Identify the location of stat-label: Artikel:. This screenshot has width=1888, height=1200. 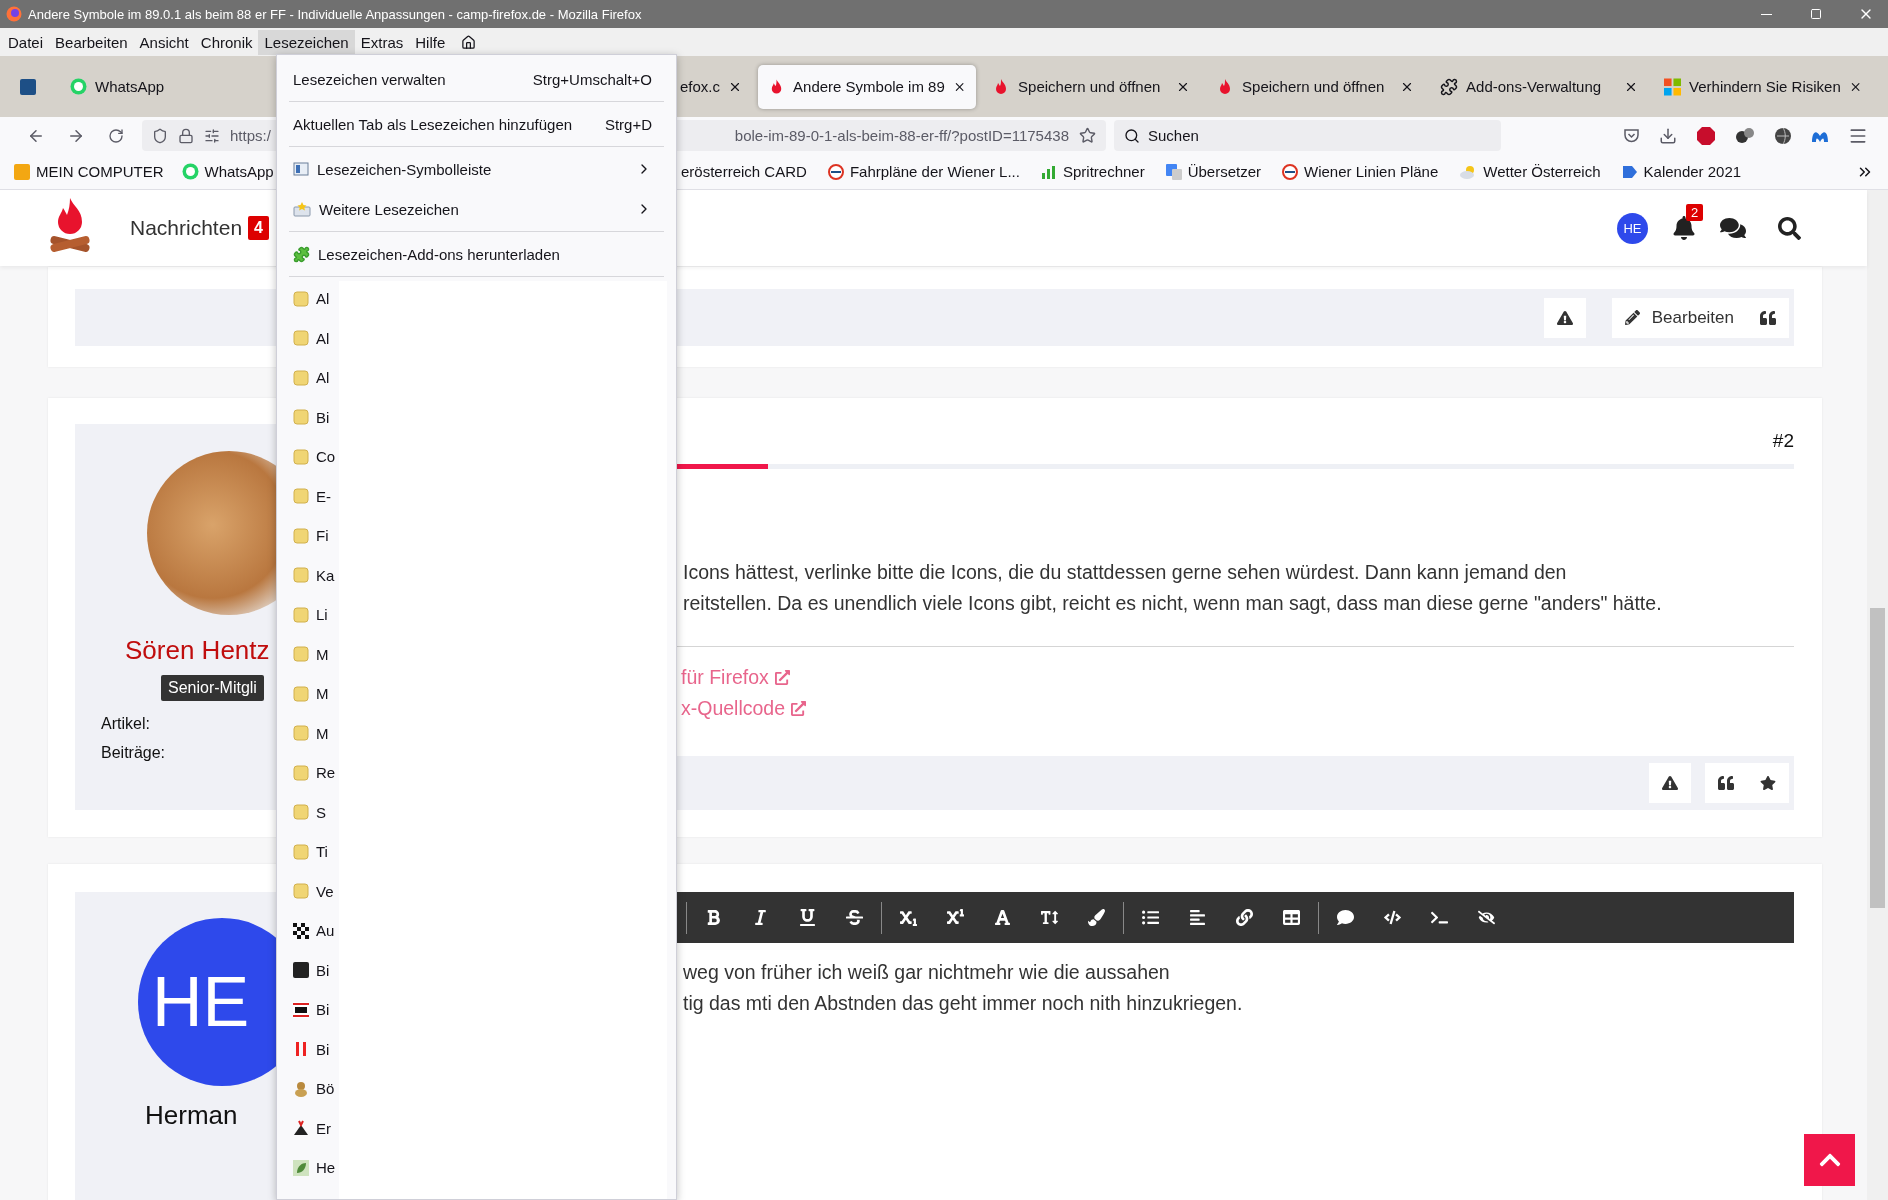
(126, 724).